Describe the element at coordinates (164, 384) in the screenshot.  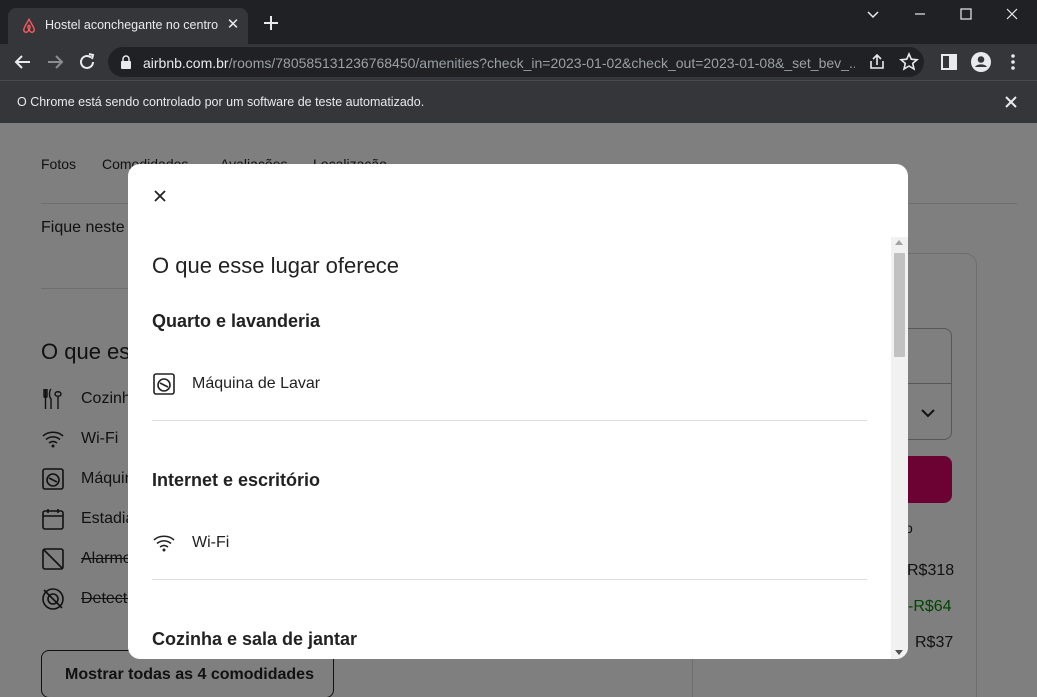
I see `washer-icon` at that location.